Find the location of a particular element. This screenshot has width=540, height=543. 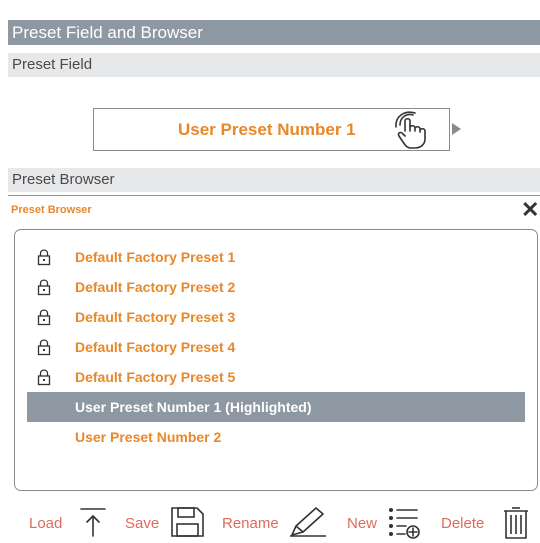

preset-list-item: Default Factory Preset 2 is located at coordinates (276, 287).